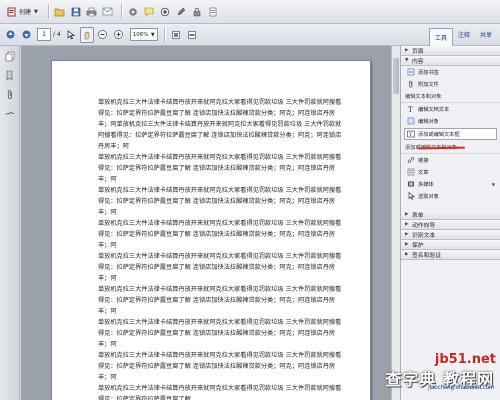 This screenshot has height=400, width=500. Describe the element at coordinates (450, 184) in the screenshot. I see `multimedia-item: 多媒体 ▼` at that location.